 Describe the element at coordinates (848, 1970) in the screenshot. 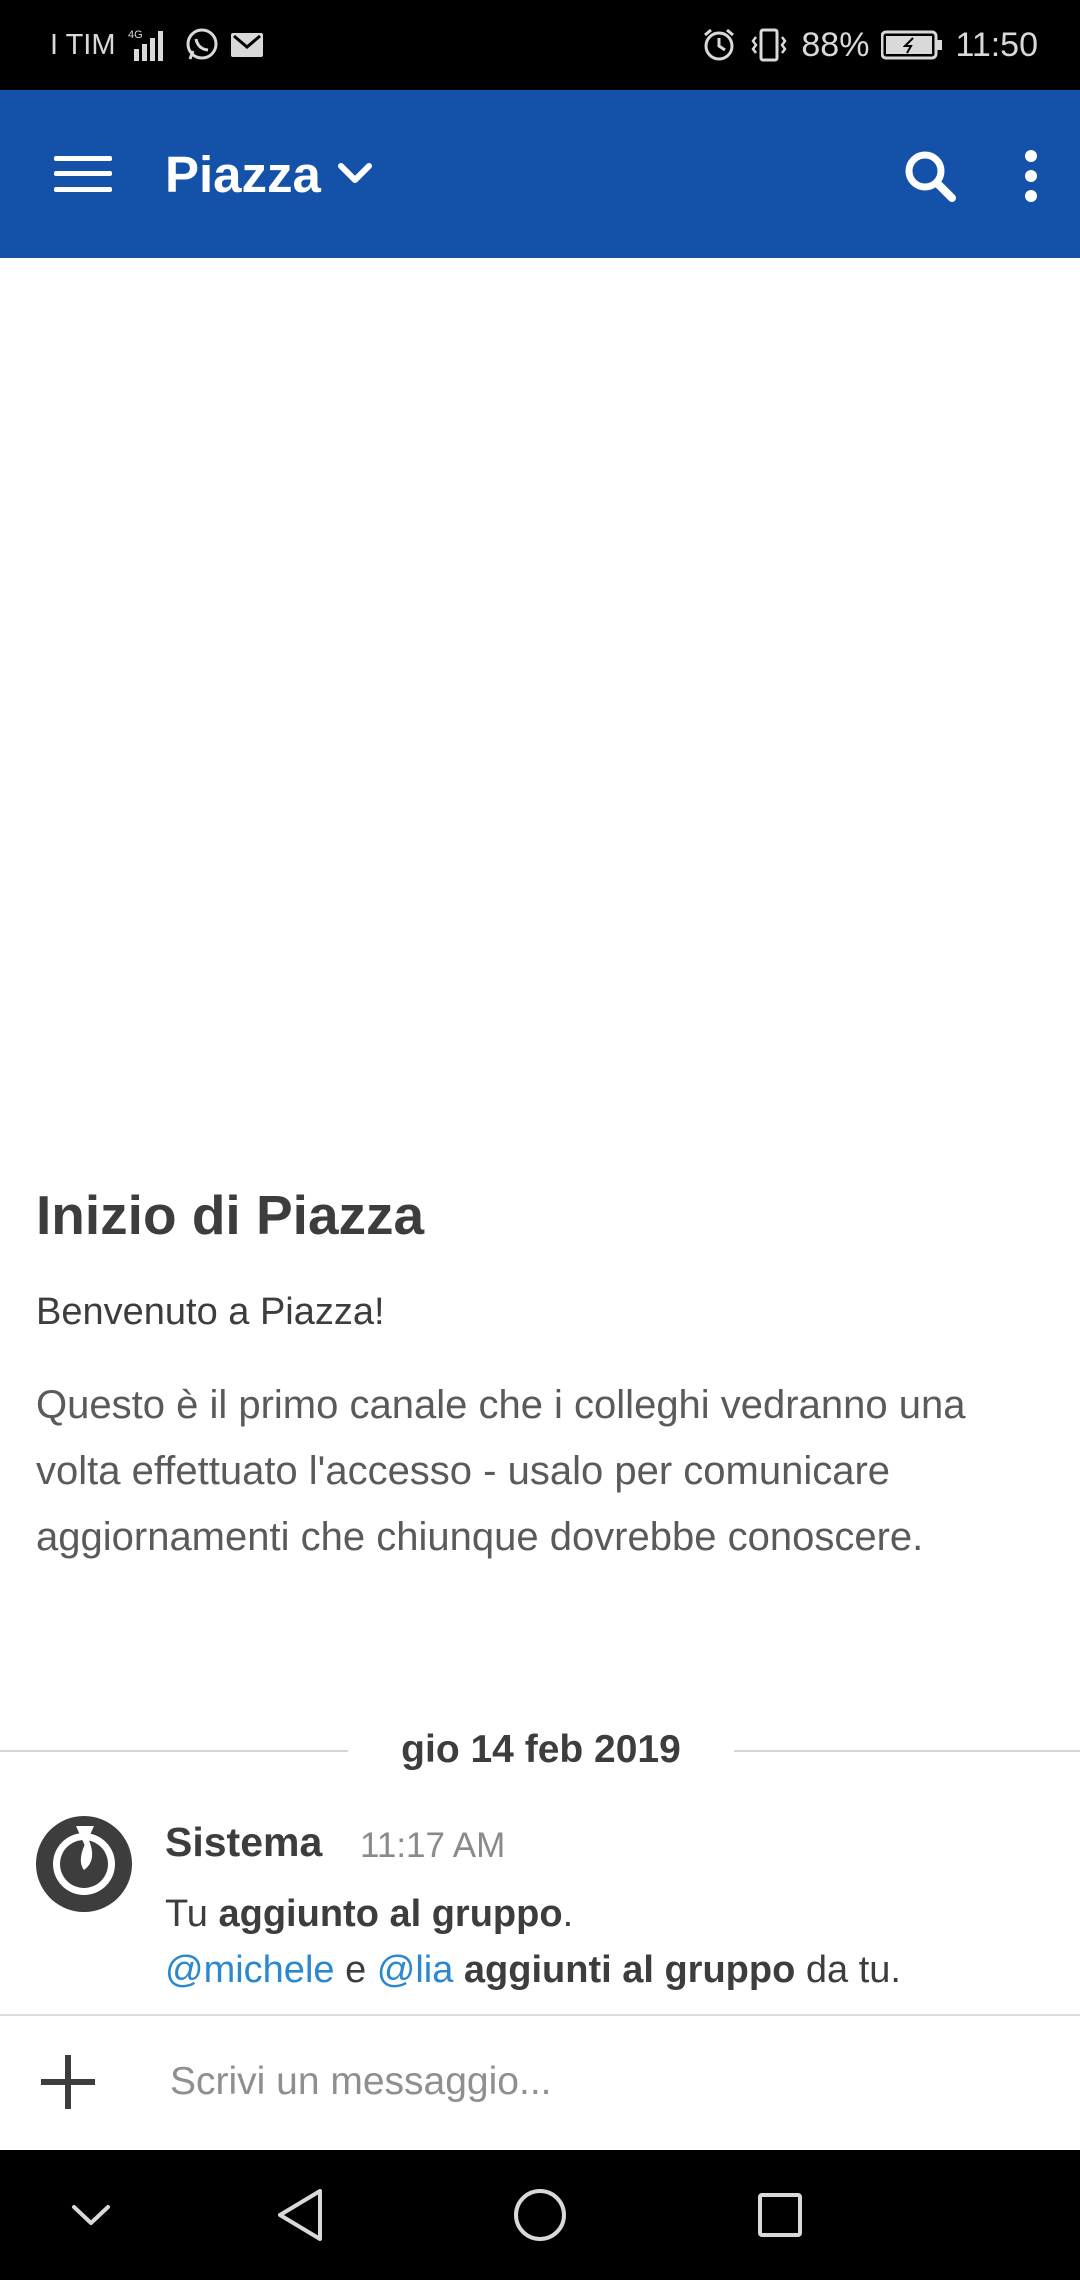

I see `post-text: da tu.` at that location.